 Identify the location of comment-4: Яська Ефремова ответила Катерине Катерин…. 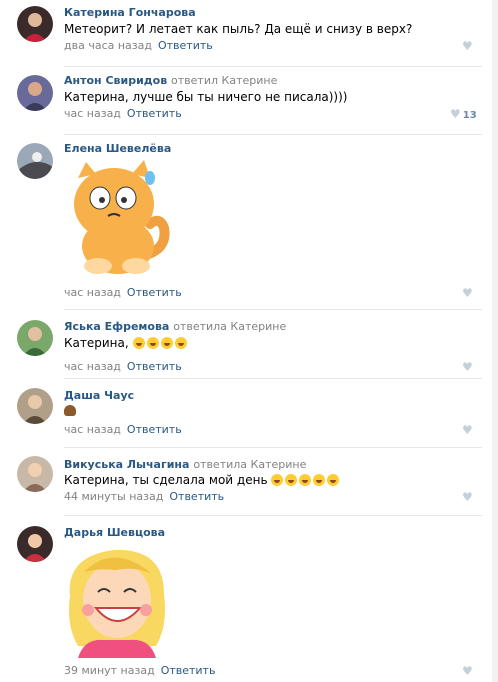
(246, 344).